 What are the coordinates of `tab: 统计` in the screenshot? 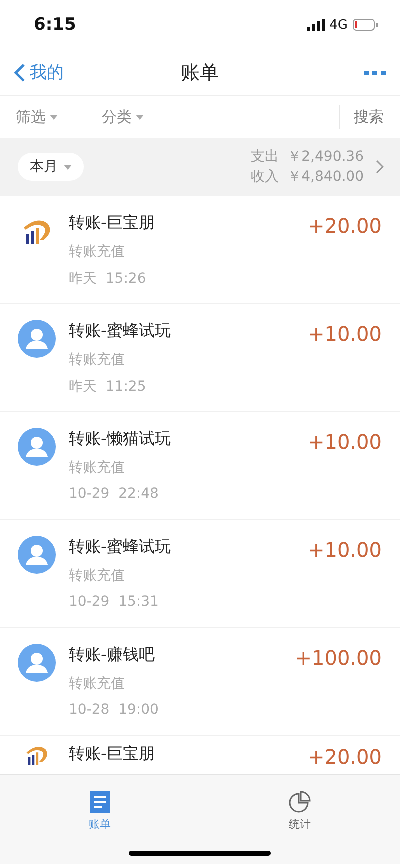 It's located at (300, 809).